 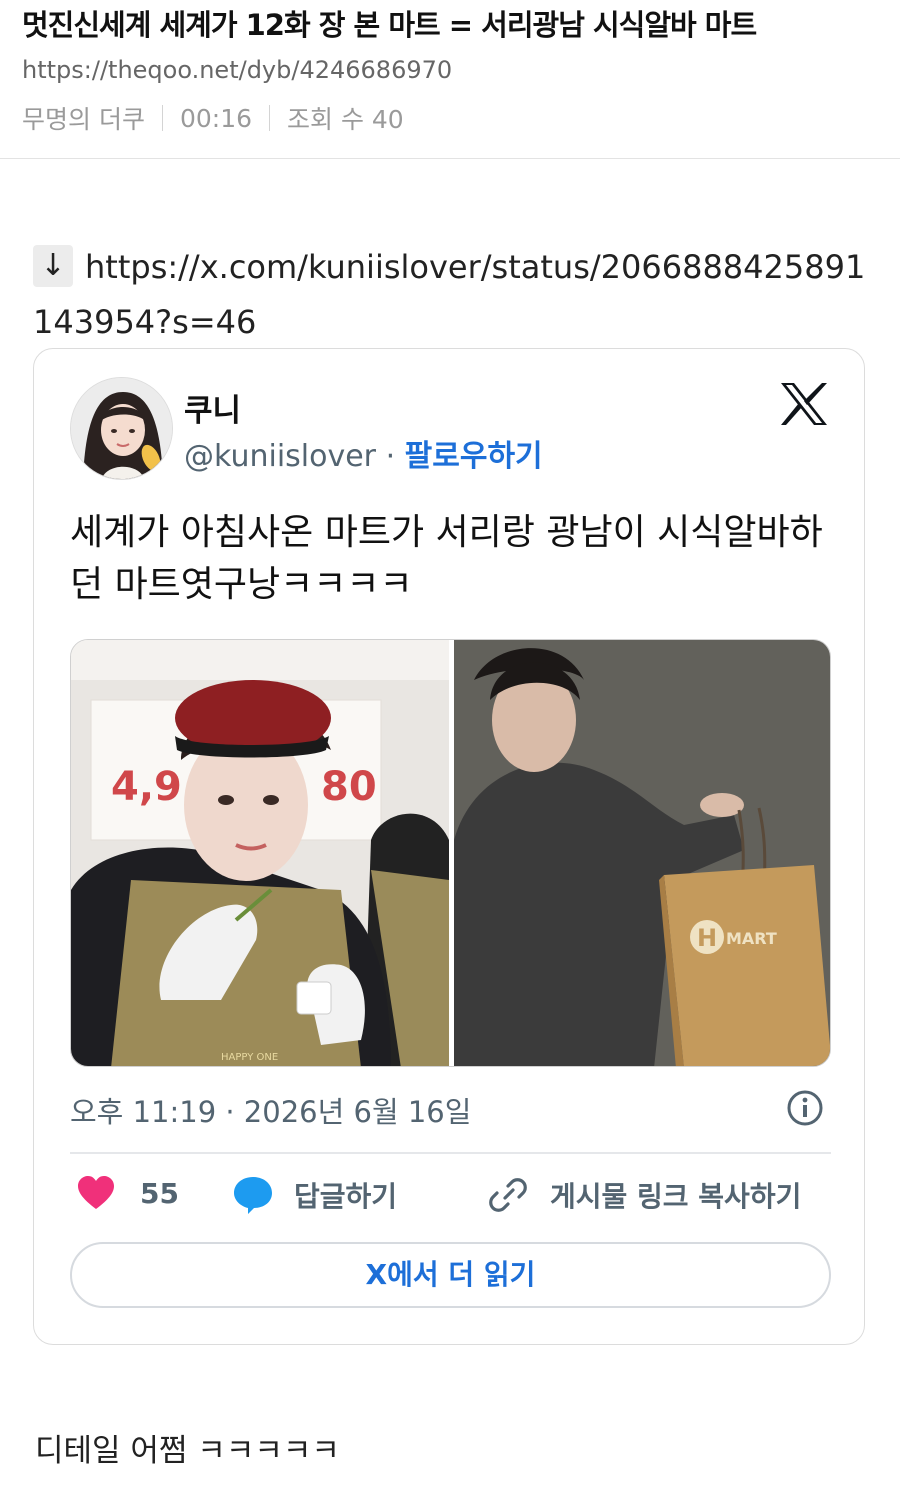 What do you see at coordinates (237, 70) in the screenshot?
I see `post-url: https://theqoo.net/dyb/4246686970` at bounding box center [237, 70].